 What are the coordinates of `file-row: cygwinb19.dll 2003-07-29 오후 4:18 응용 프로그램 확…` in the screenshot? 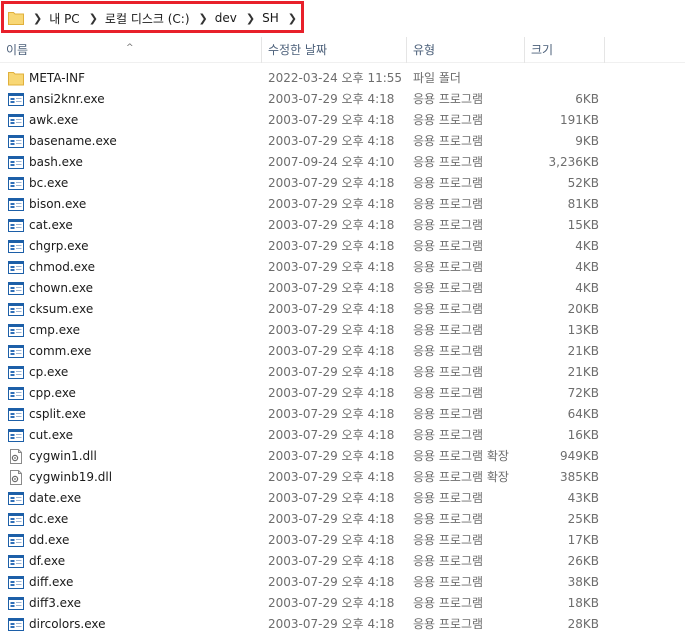 It's located at (342, 477).